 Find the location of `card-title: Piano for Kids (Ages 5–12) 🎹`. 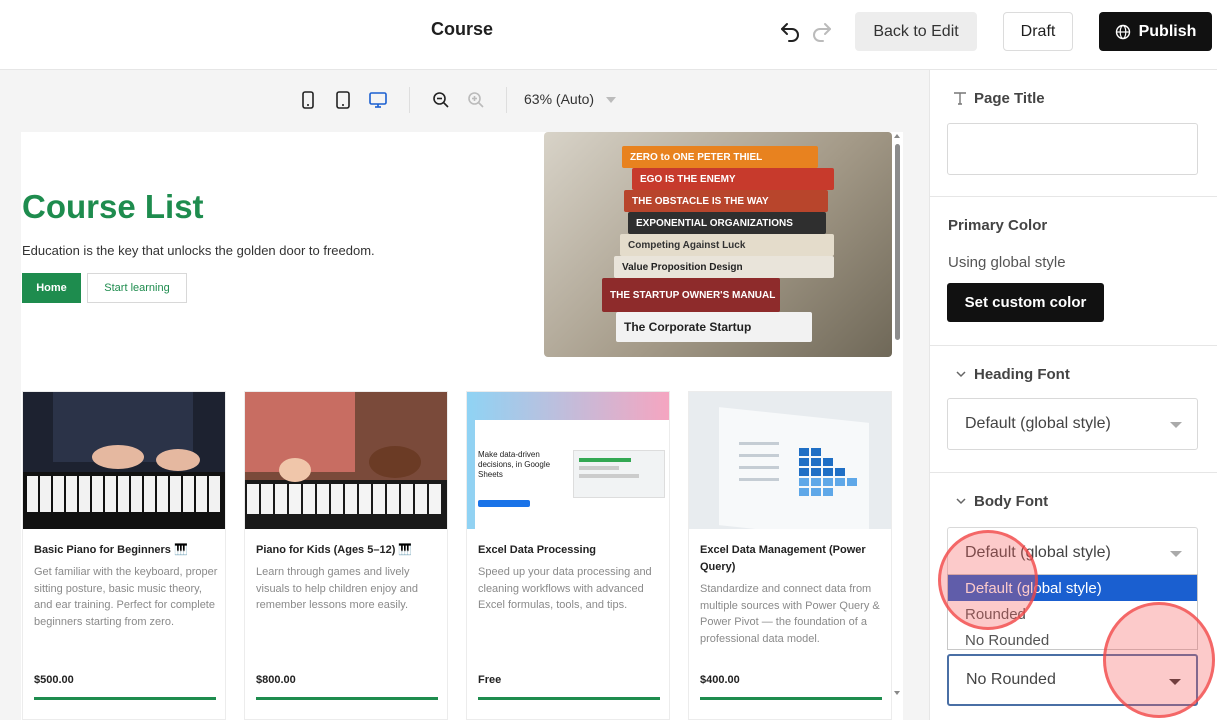

card-title: Piano for Kids (Ages 5–12) 🎹 is located at coordinates (334, 550).